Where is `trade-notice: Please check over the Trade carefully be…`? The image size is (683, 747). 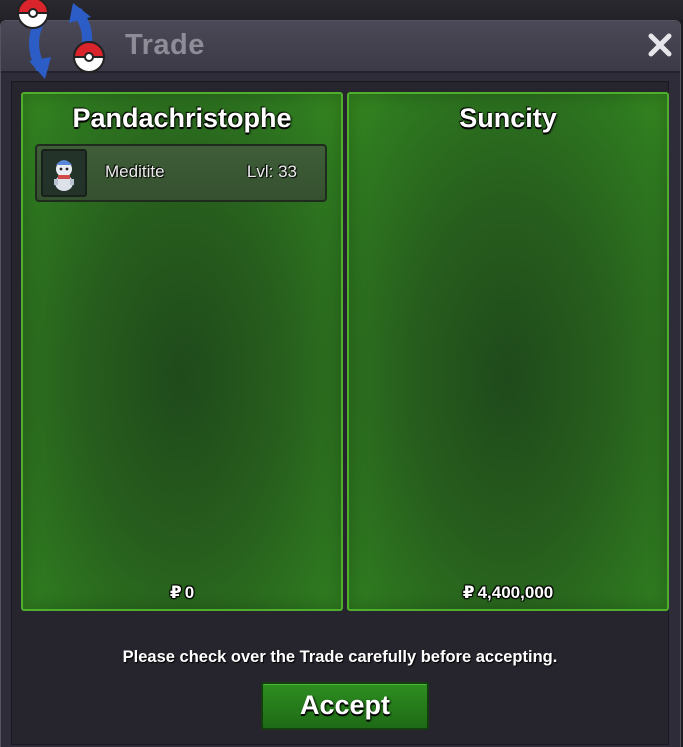 trade-notice: Please check over the Trade carefully be… is located at coordinates (340, 657).